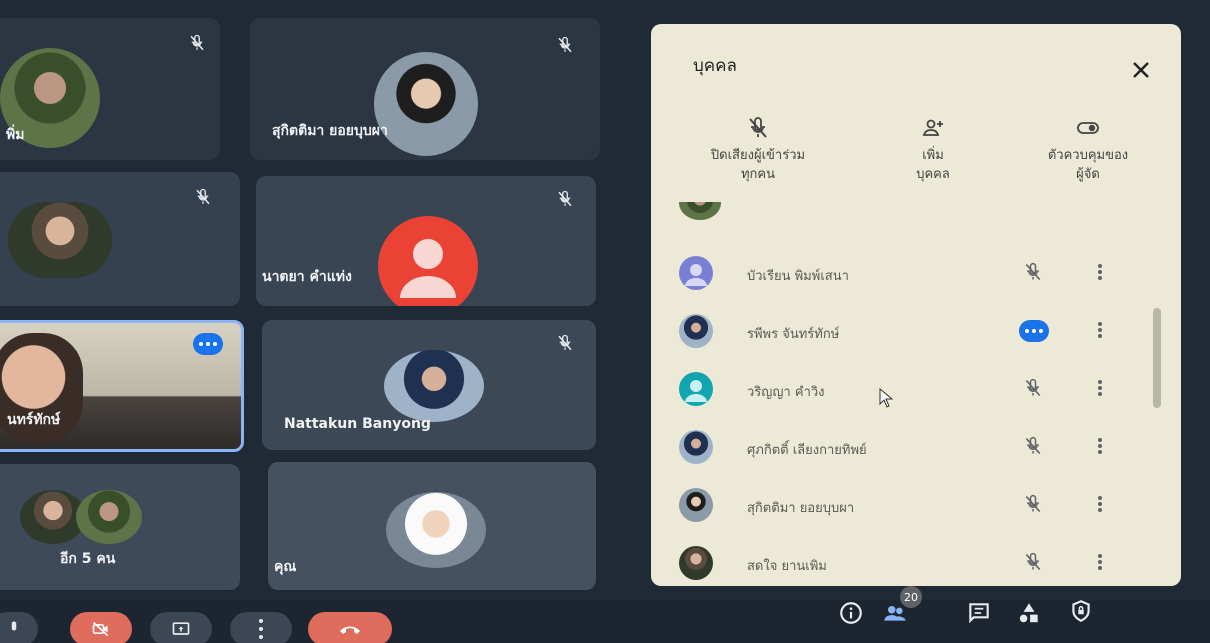 The width and height of the screenshot is (1210, 643). I want to click on host-controls-shield-icon, so click(1081, 611).